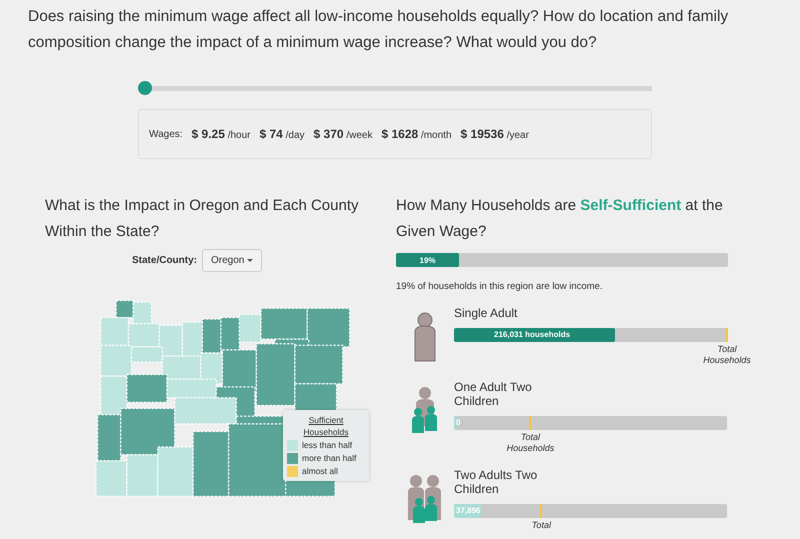  What do you see at coordinates (208, 134) in the screenshot?
I see `wage-amount: $ 9.25` at bounding box center [208, 134].